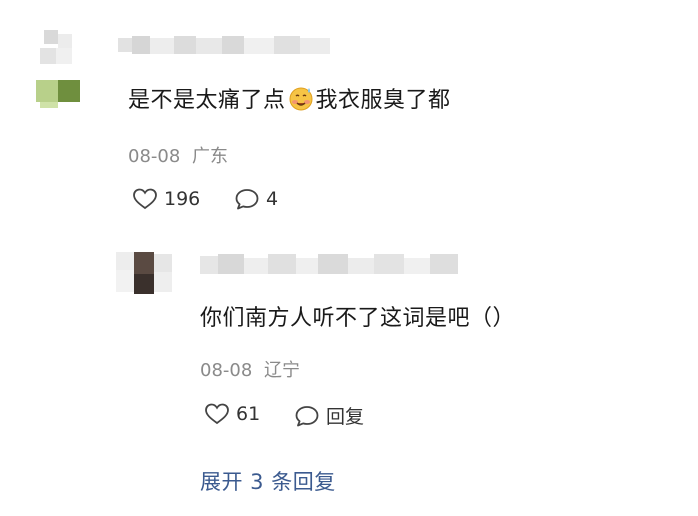 This screenshot has width=698, height=516. I want to click on reply-count: 4, so click(272, 199).